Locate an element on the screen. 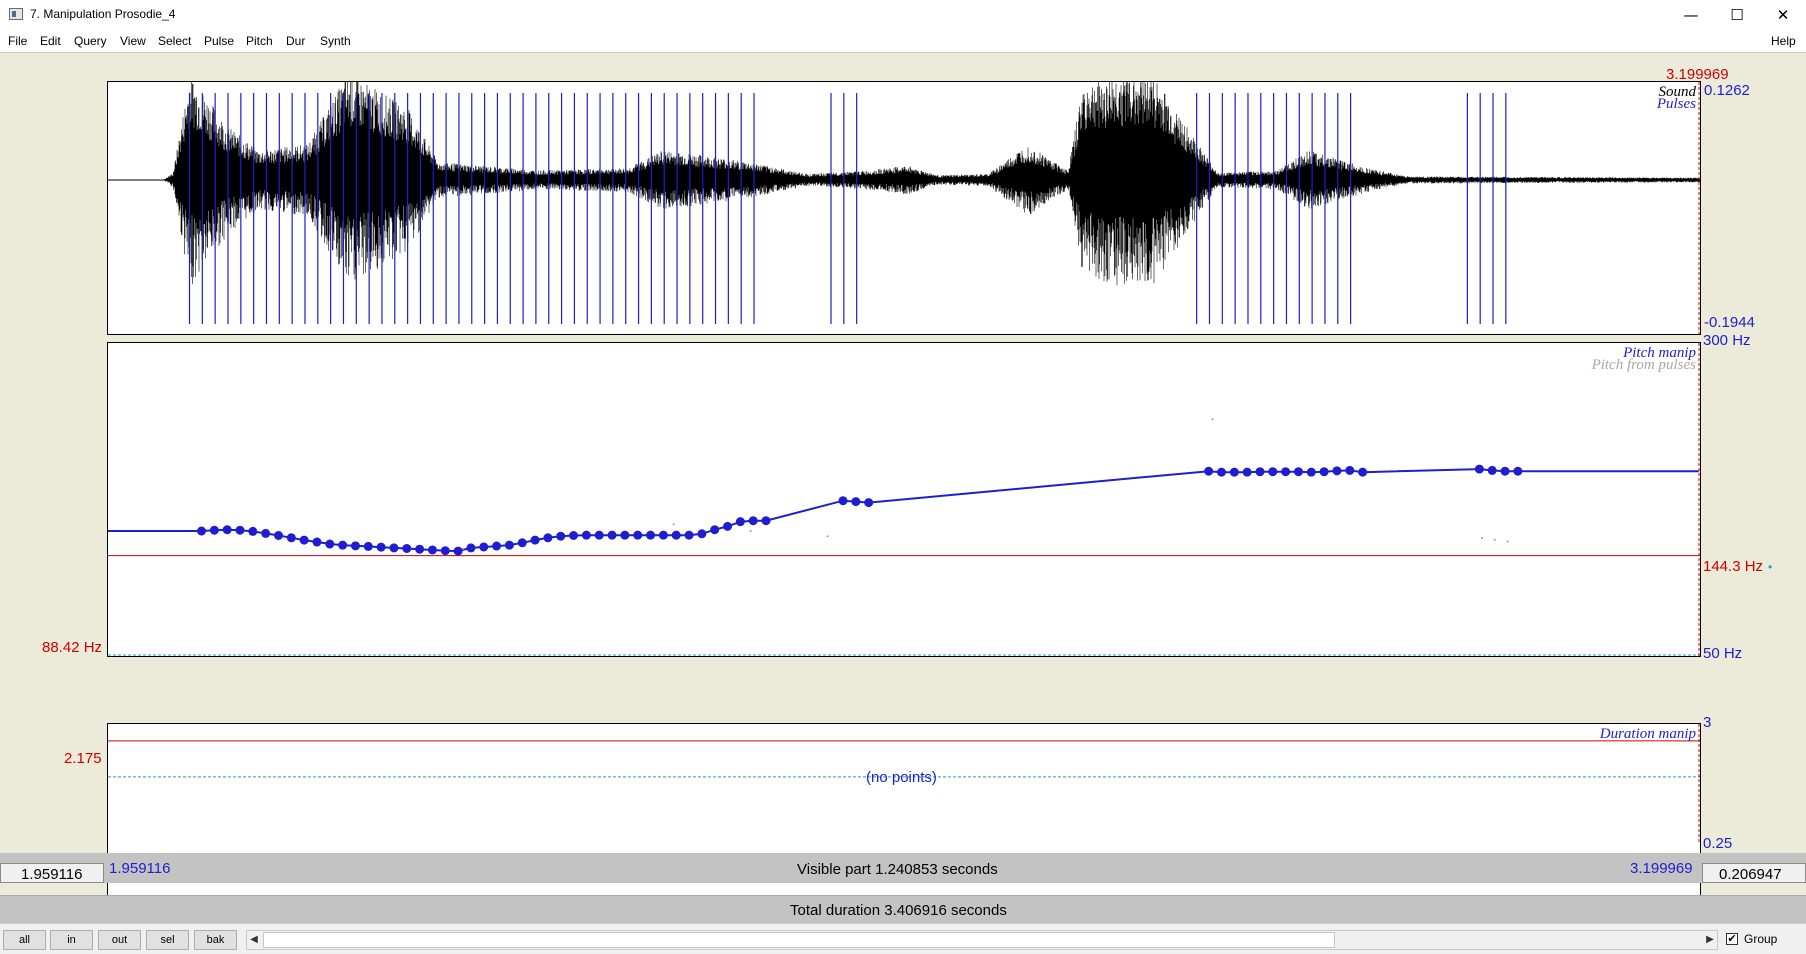  group-toggle: ✔ Group is located at coordinates (1764, 940).